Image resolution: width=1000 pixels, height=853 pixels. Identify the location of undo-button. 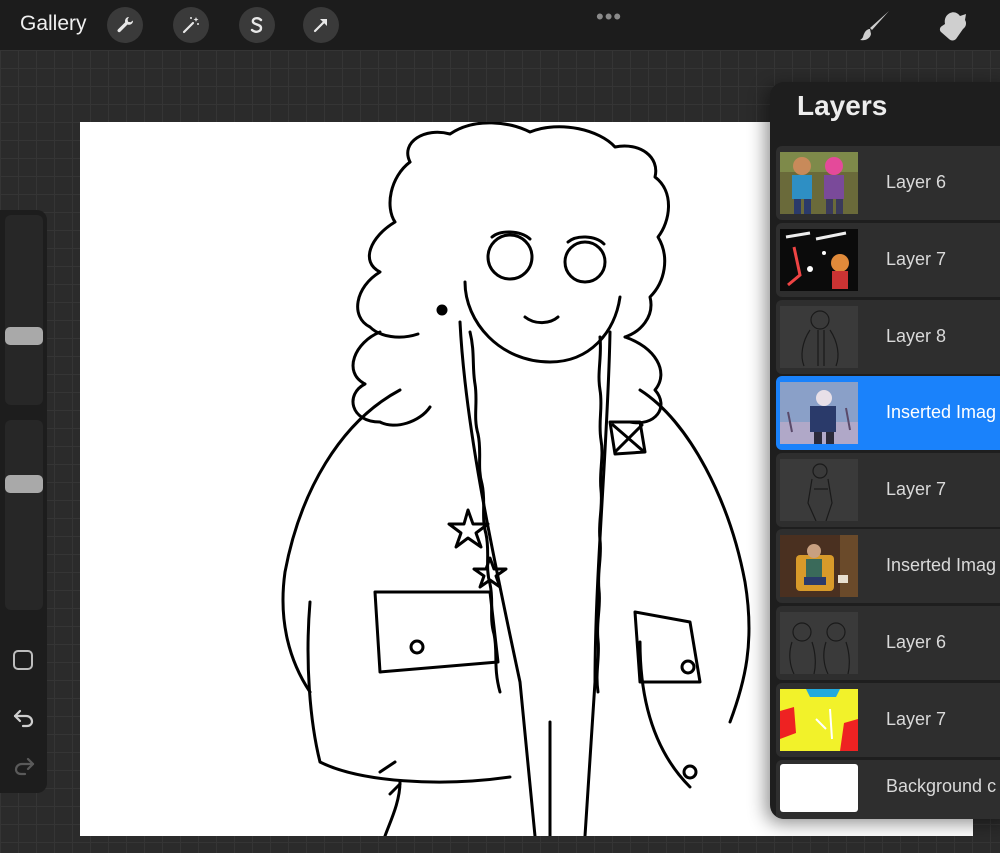
(24, 718).